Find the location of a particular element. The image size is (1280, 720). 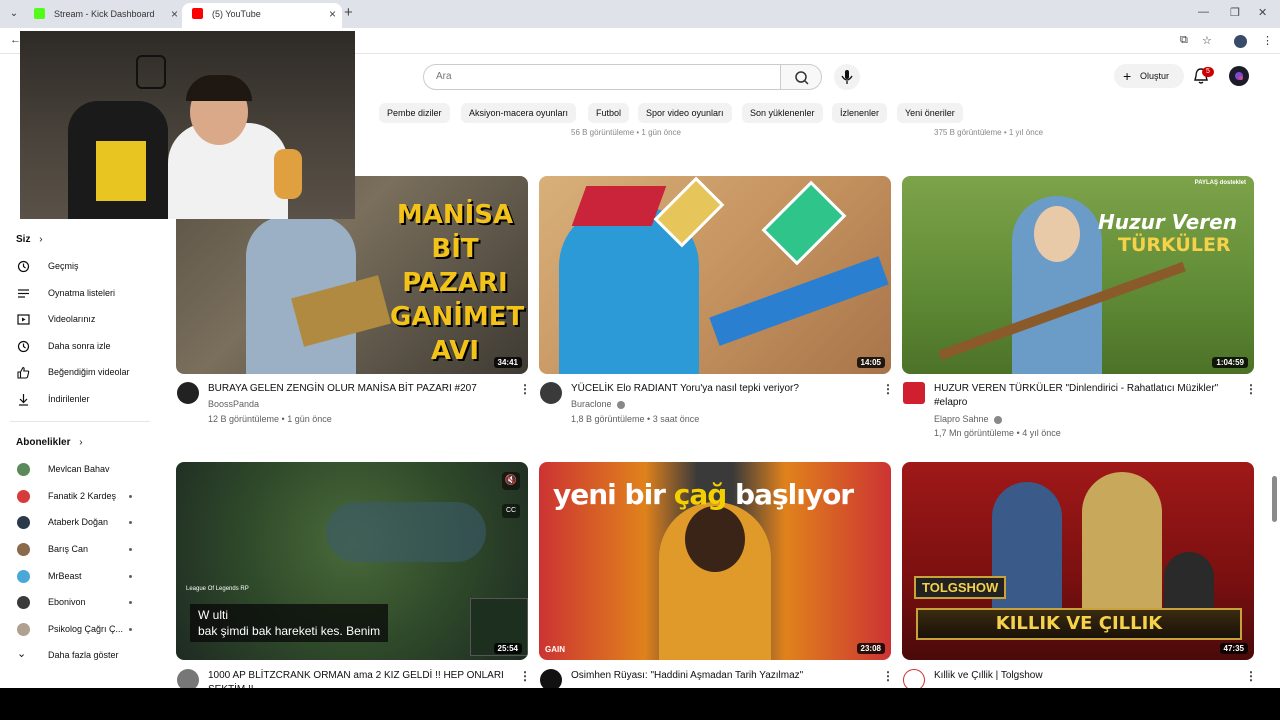

sidebar-item-playlists: Oynatma listeleri is located at coordinates (75, 293).